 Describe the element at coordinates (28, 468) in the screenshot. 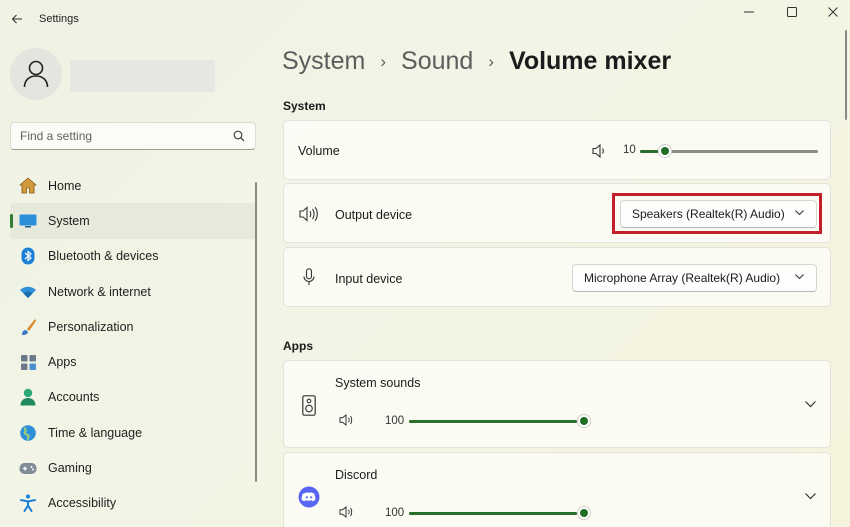

I see `gamepad-icon` at that location.